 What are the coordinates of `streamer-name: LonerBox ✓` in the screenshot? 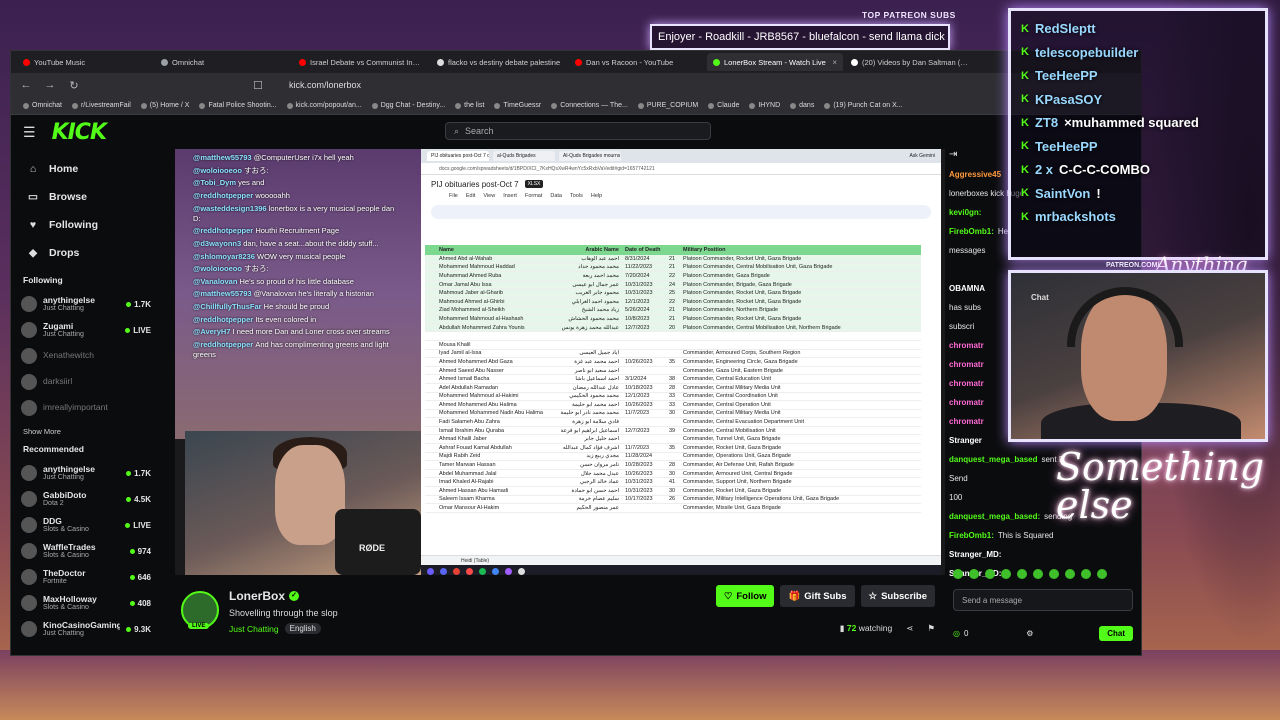 It's located at (264, 596).